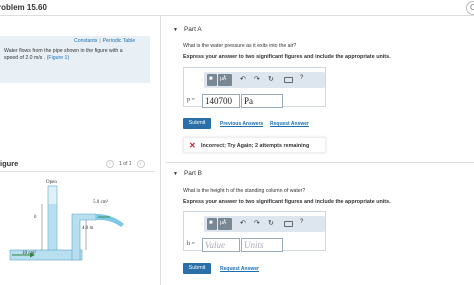  Describe the element at coordinates (239, 269) in the screenshot. I see `part-b-request-answer-link: Request Answer` at that location.